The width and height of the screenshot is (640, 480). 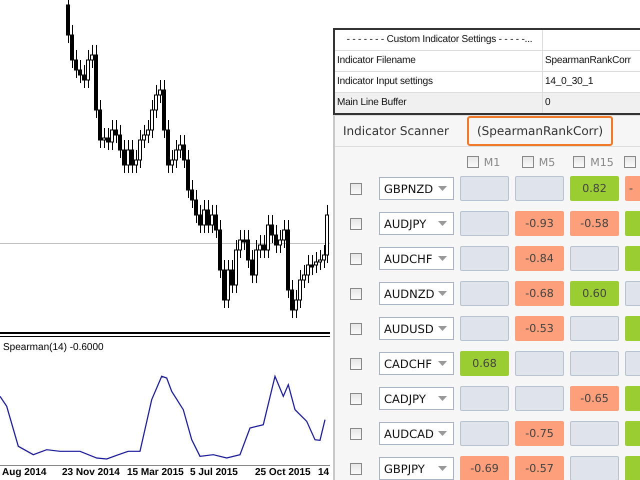 What do you see at coordinates (439, 82) in the screenshot?
I see `setting-label: Indicator Input settings` at bounding box center [439, 82].